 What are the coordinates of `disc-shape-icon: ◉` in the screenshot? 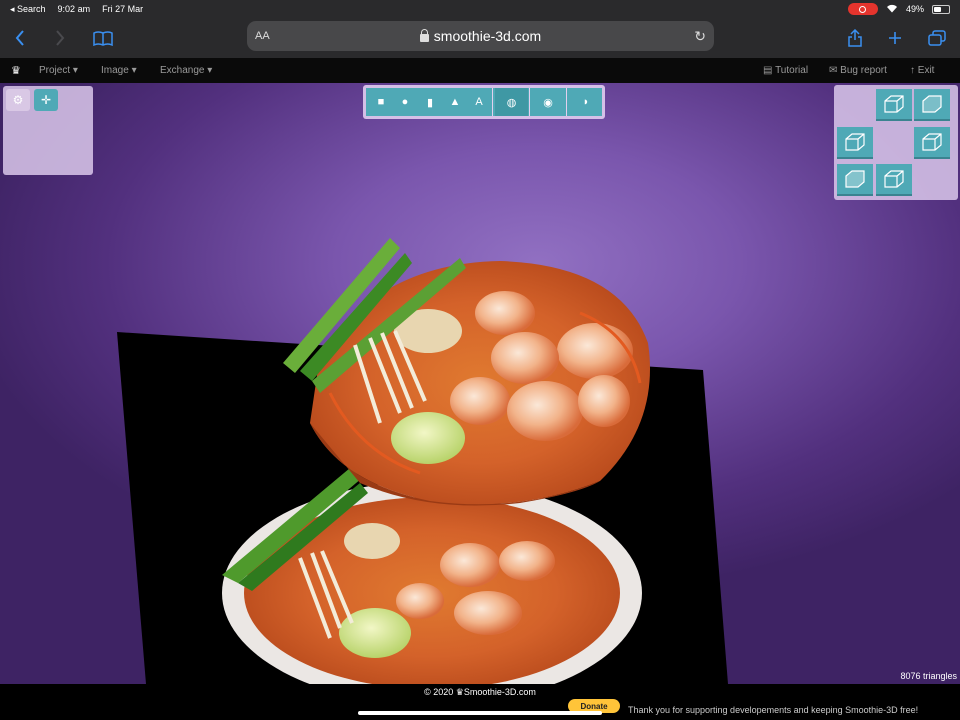 It's located at (548, 102).